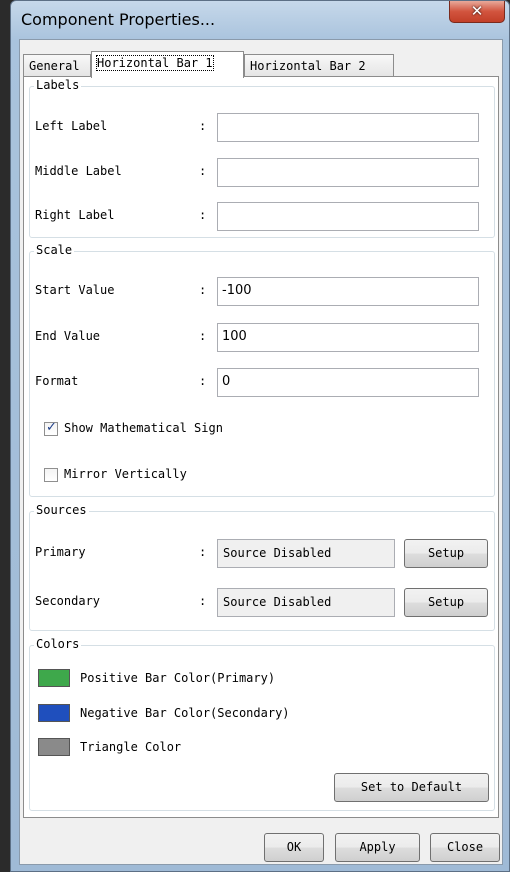  What do you see at coordinates (294, 847) in the screenshot?
I see `ok-button: OK` at bounding box center [294, 847].